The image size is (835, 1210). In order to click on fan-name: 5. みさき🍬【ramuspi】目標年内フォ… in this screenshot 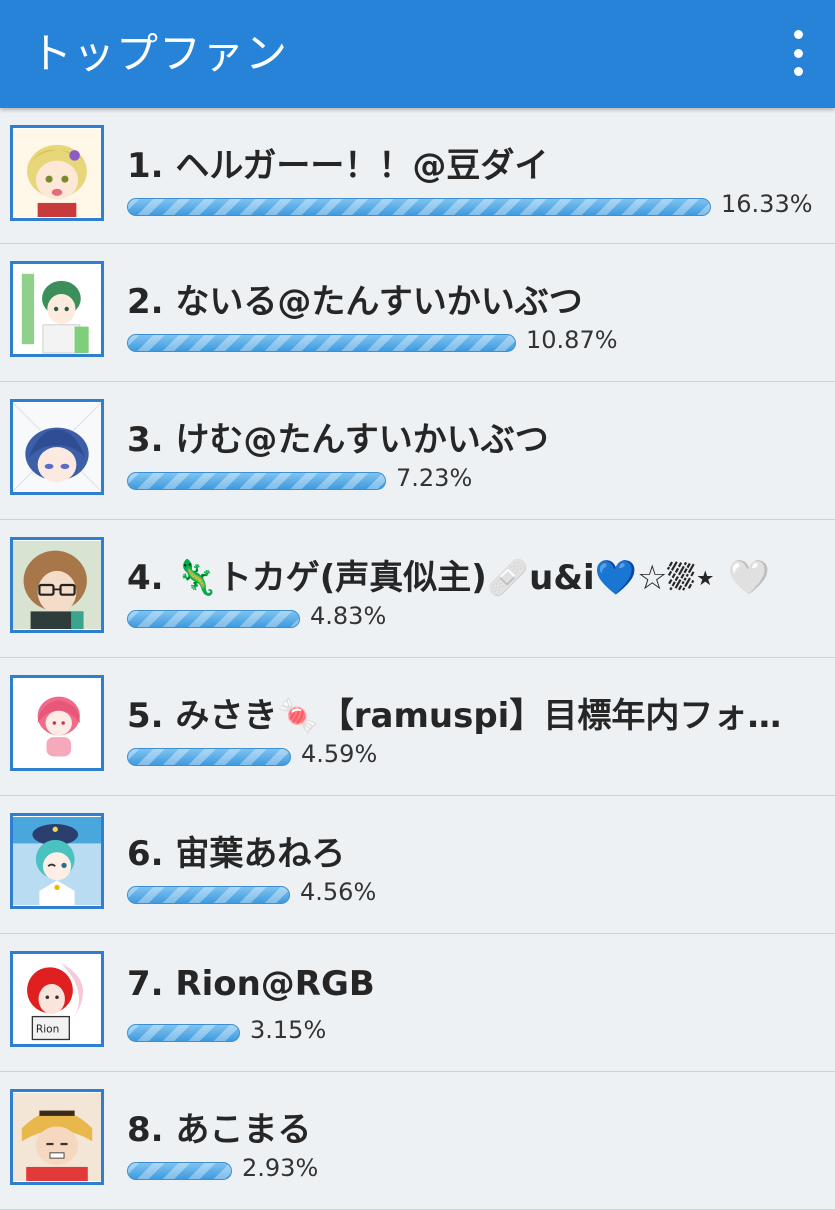, I will do `click(454, 716)`.